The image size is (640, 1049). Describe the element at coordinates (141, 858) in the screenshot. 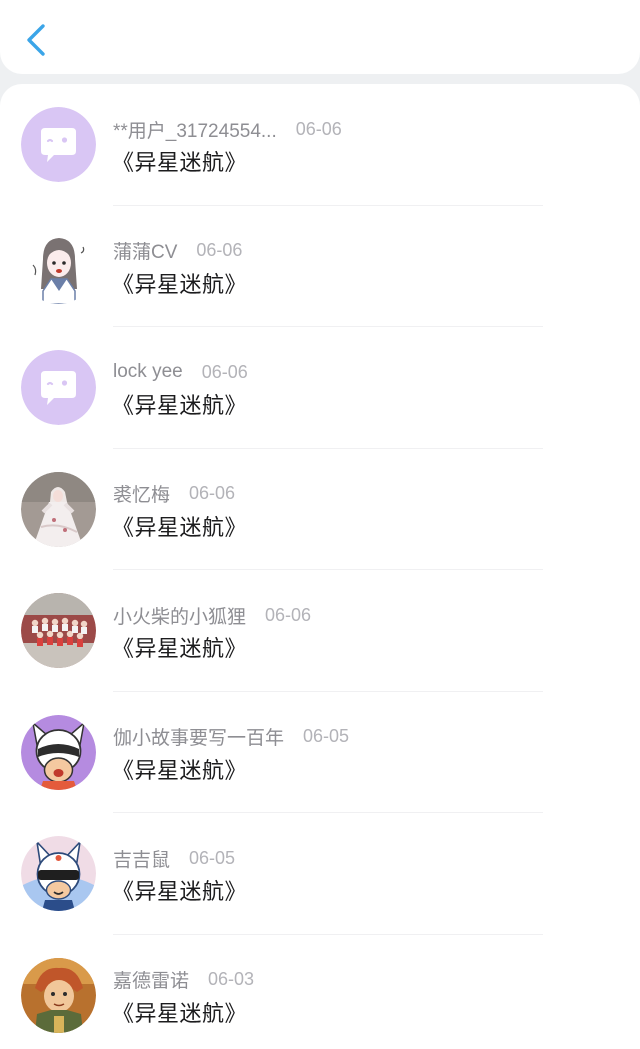

I see `user-name: 吉吉鼠` at that location.